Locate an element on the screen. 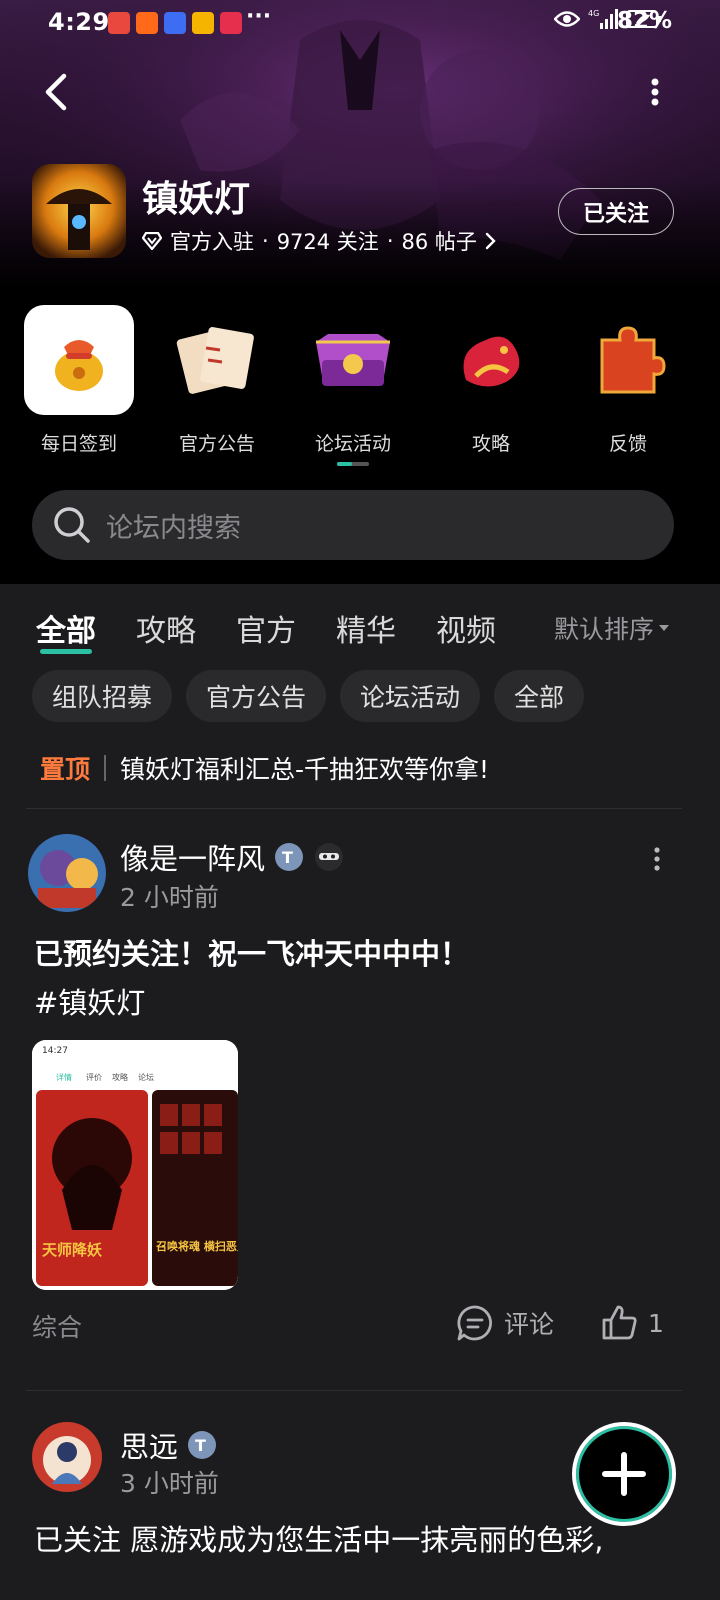 This screenshot has height=1600, width=720. post-image: 14:27 详情 评价 攻略 论坛 天师降妖 召唤将魂 横扫恶鬼 is located at coordinates (135, 1165).